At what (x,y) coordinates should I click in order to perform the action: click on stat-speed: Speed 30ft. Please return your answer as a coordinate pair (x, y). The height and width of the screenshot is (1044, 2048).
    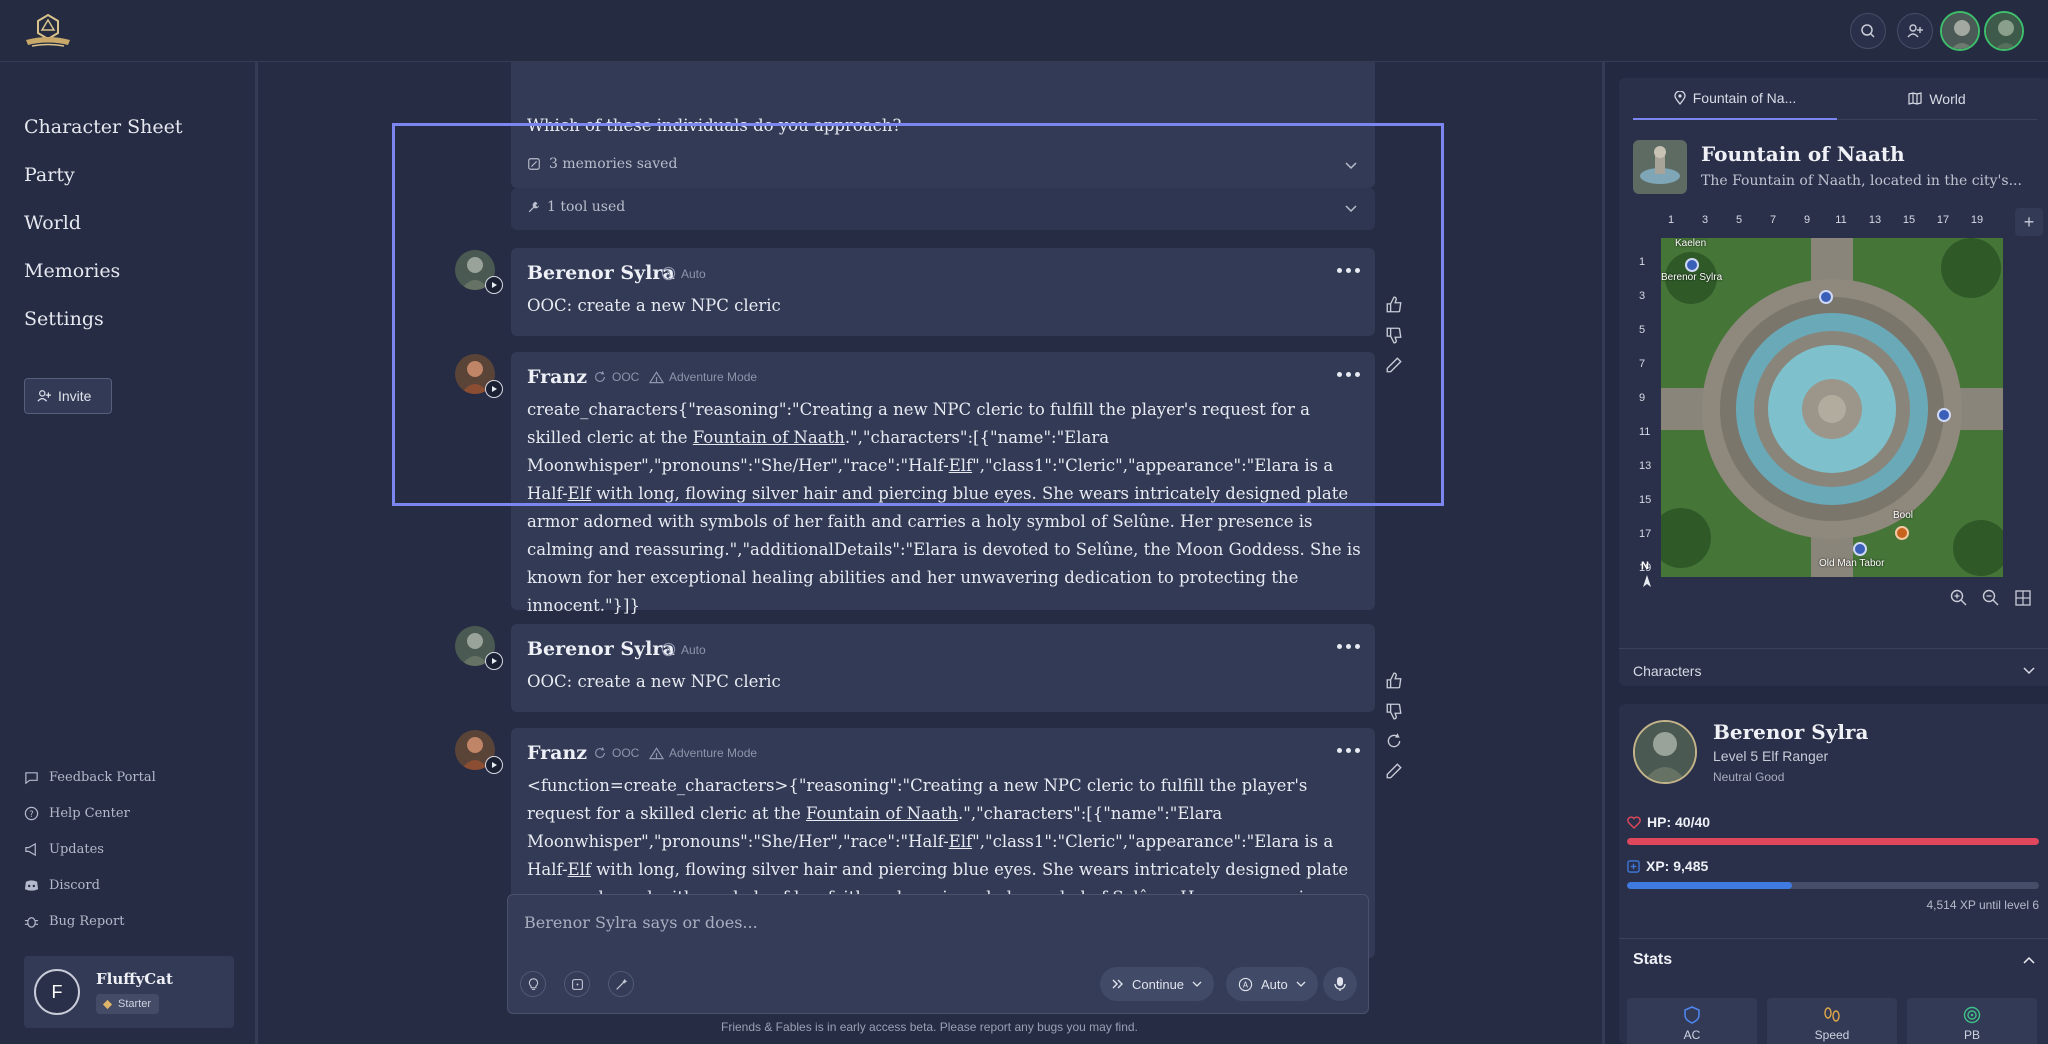
    Looking at the image, I should click on (1832, 1021).